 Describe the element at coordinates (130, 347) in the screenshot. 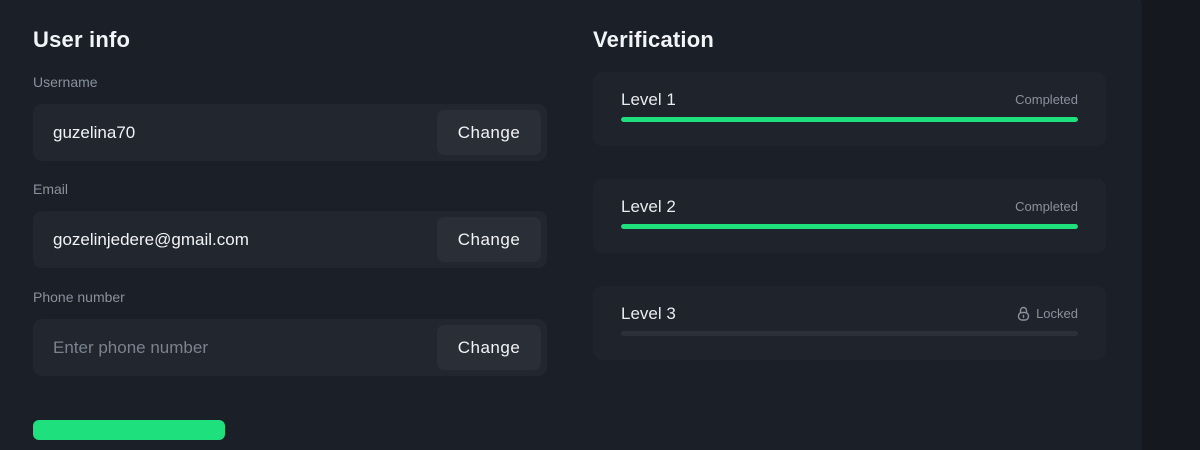

I see `phone-input-placeholder: Enter phone number` at that location.